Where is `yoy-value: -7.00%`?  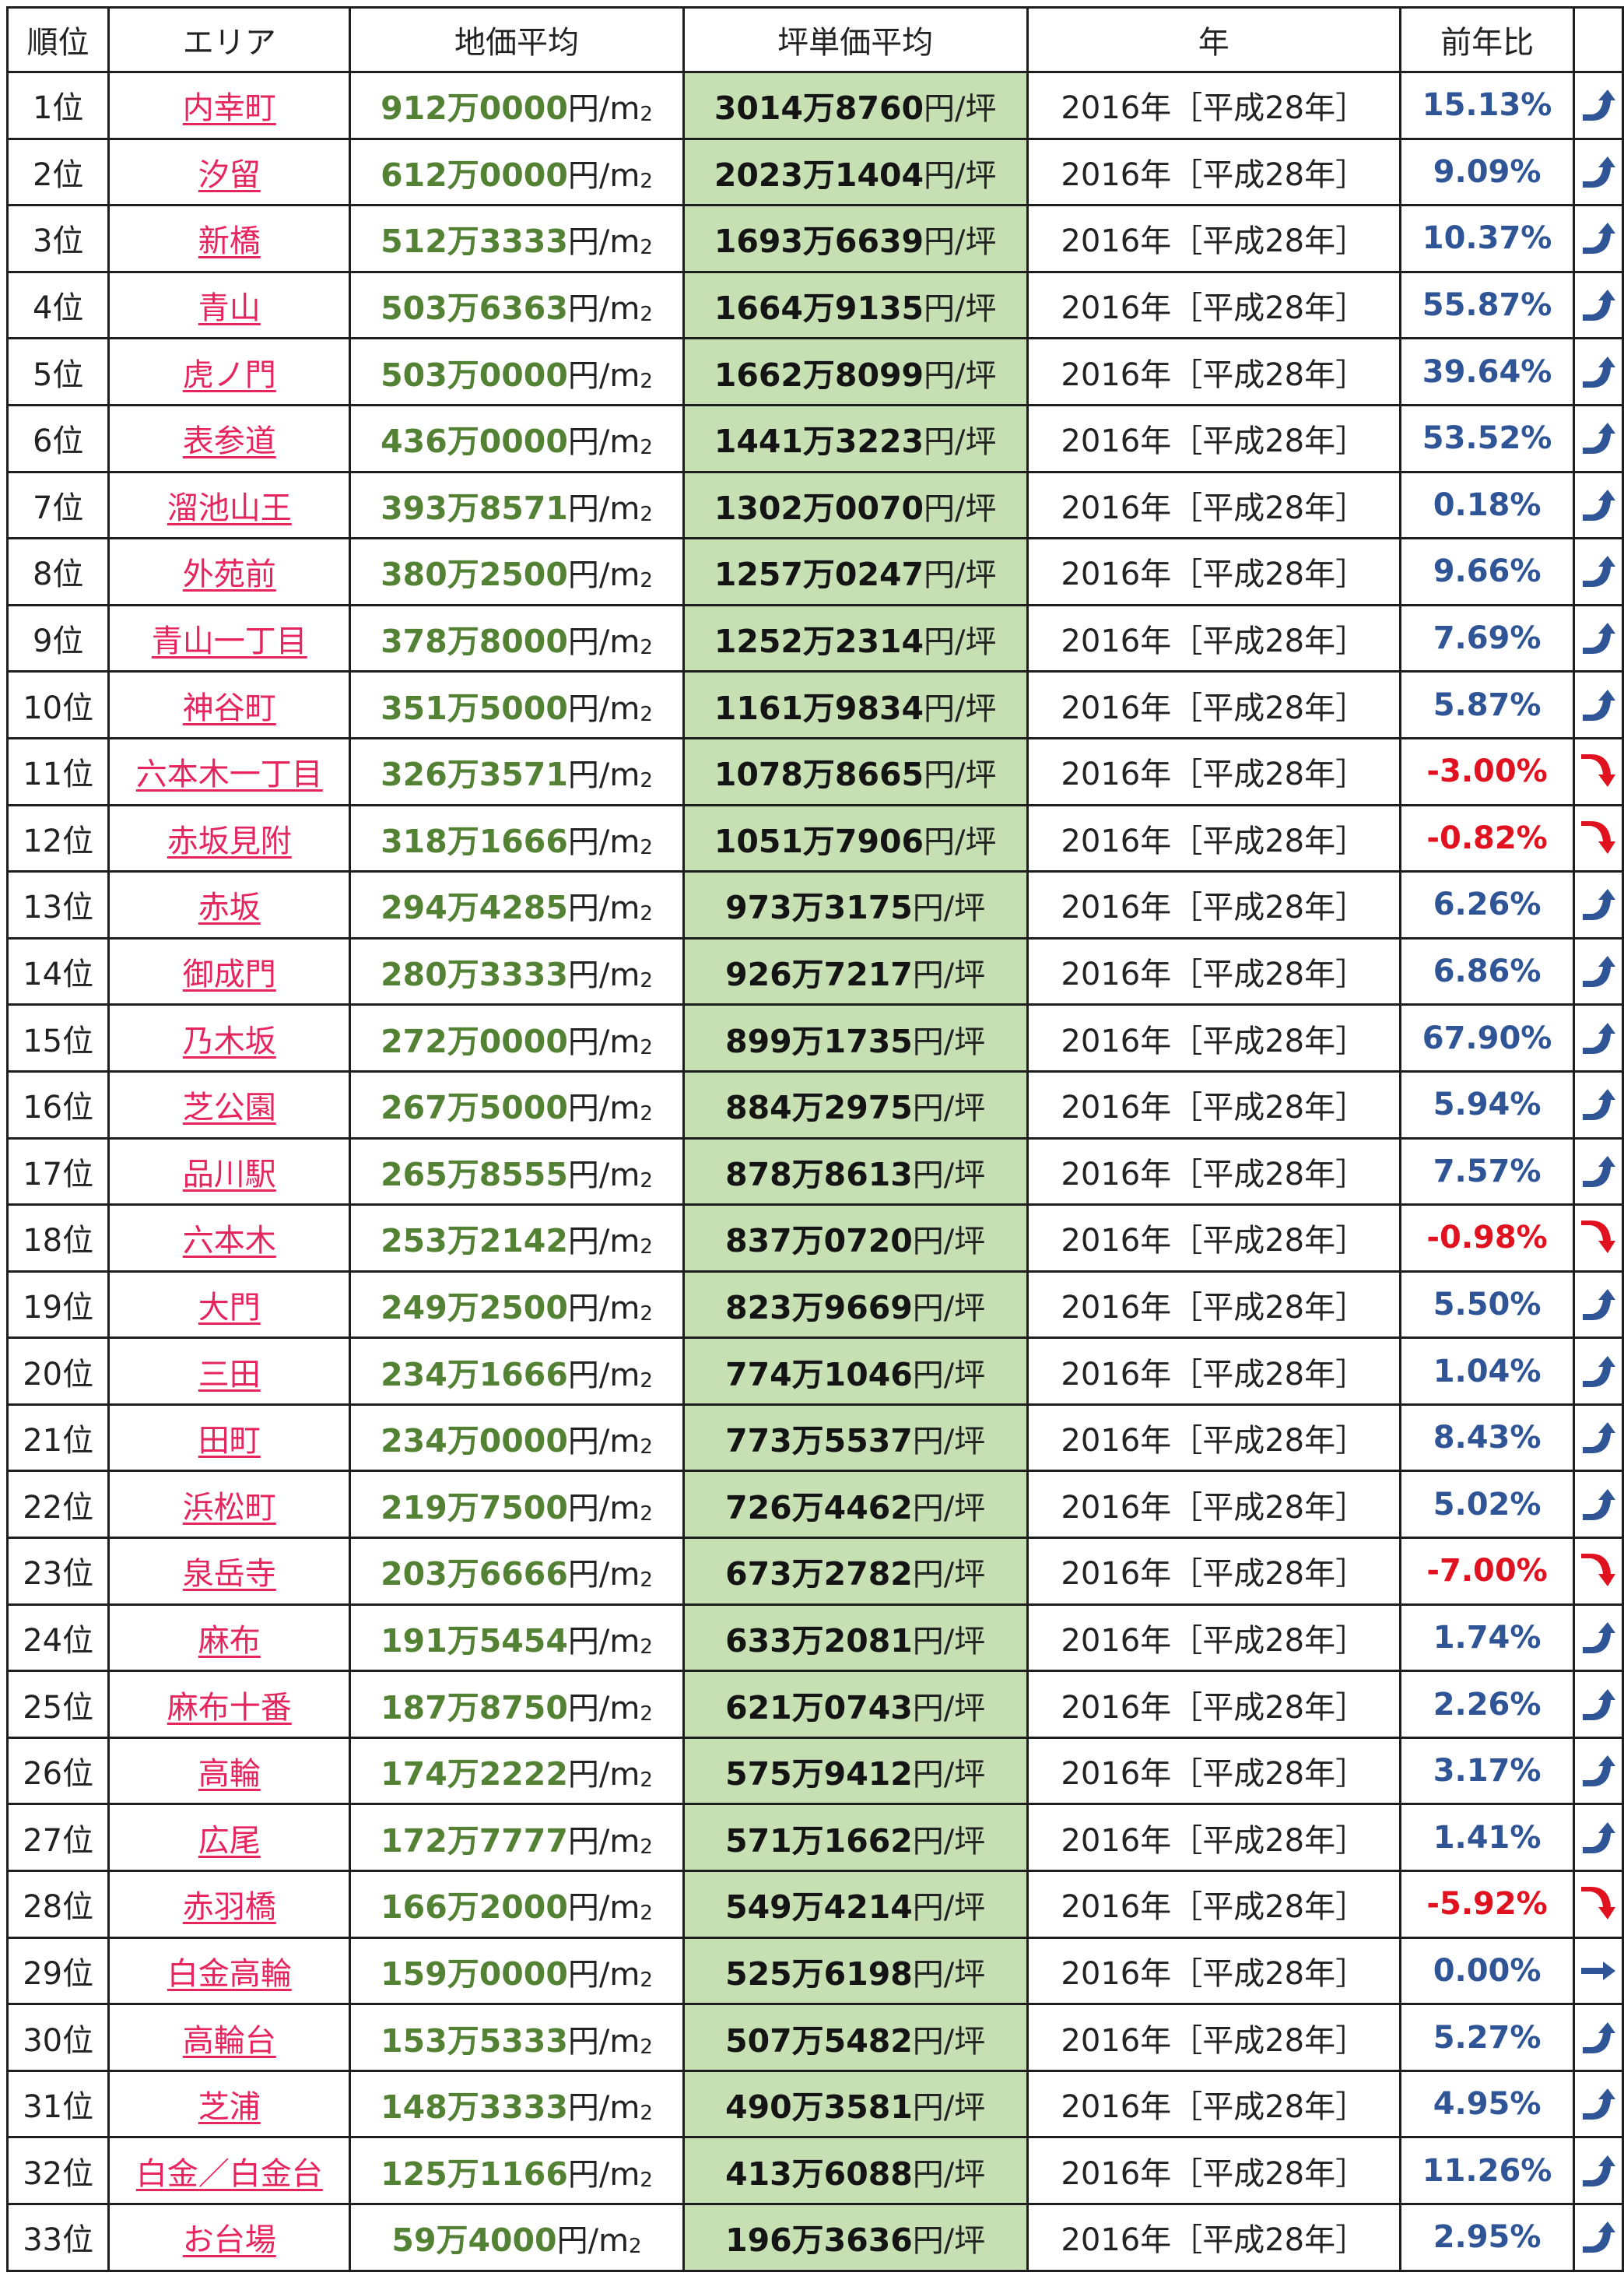
yoy-value: -7.00% is located at coordinates (1487, 1571).